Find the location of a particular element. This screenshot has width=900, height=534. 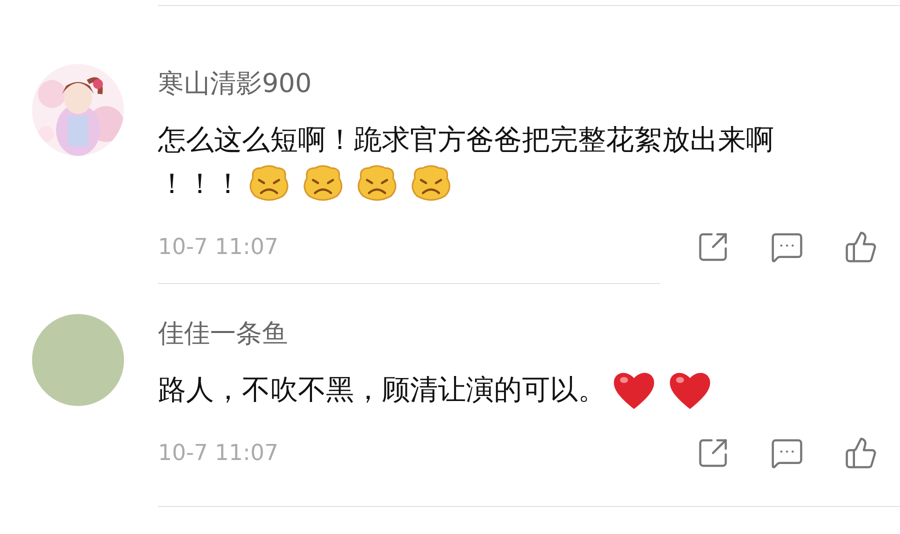

user-name: 佳佳一条鱼 is located at coordinates (223, 334).